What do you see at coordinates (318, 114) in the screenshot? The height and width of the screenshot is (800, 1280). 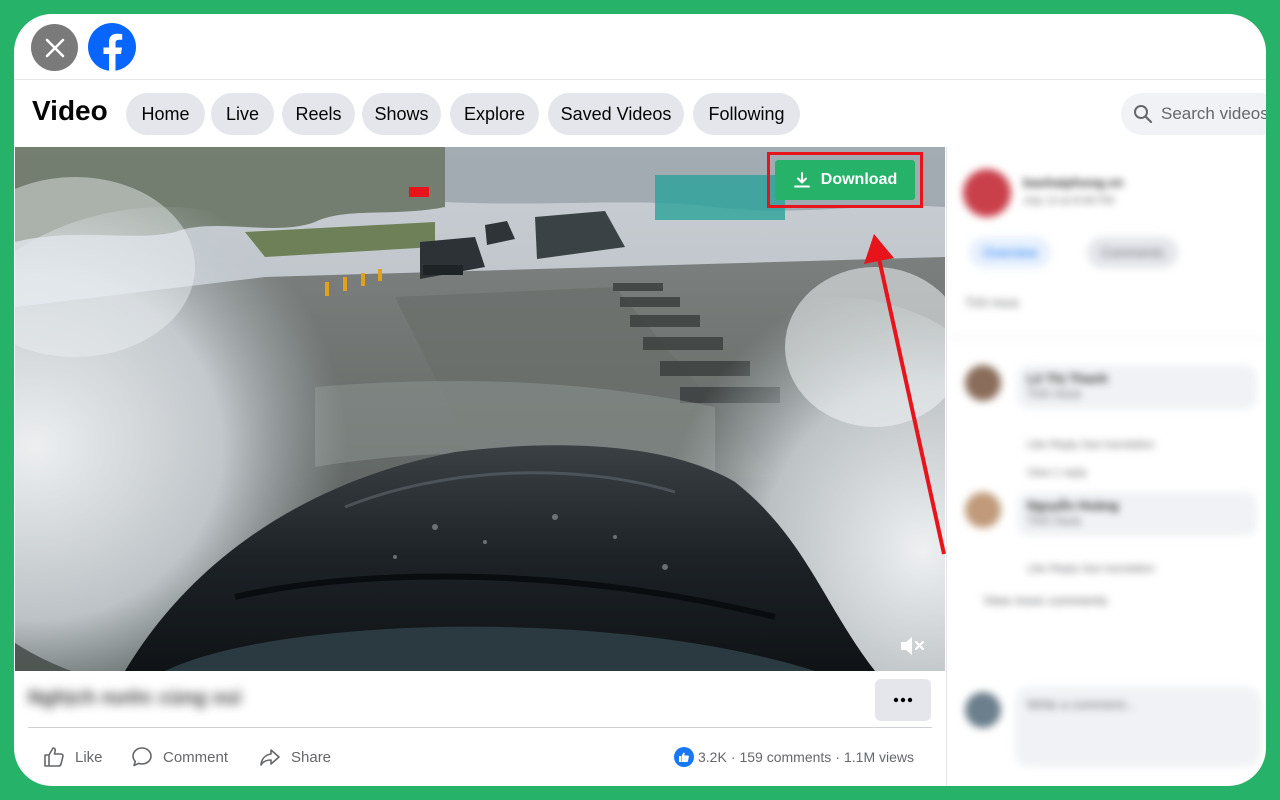 I see `tab-reels: Reels` at bounding box center [318, 114].